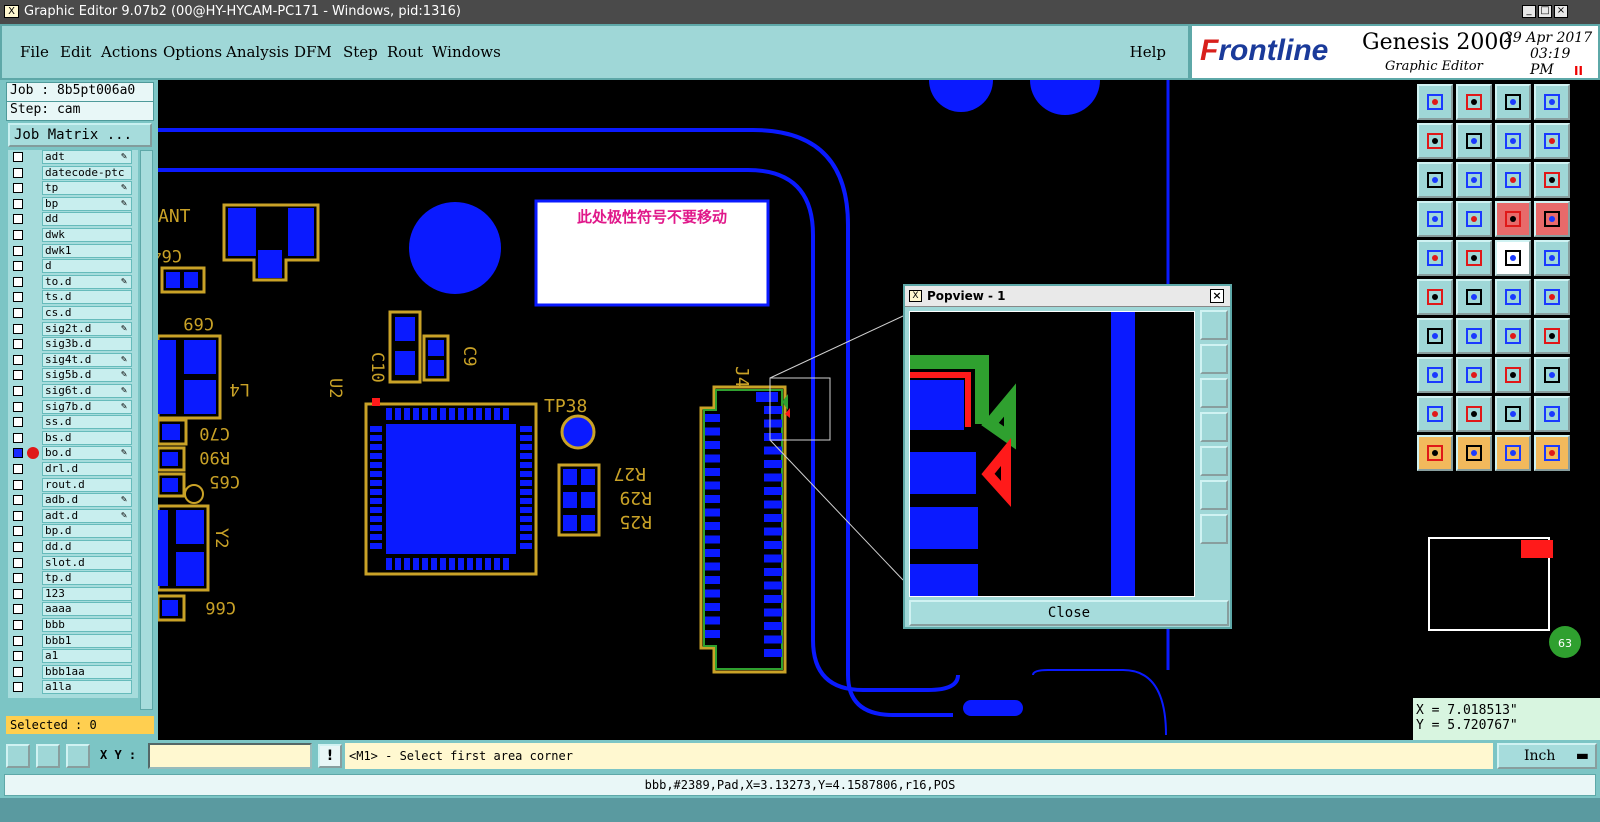  Describe the element at coordinates (330, 756) in the screenshot. I see `info-button: !` at that location.